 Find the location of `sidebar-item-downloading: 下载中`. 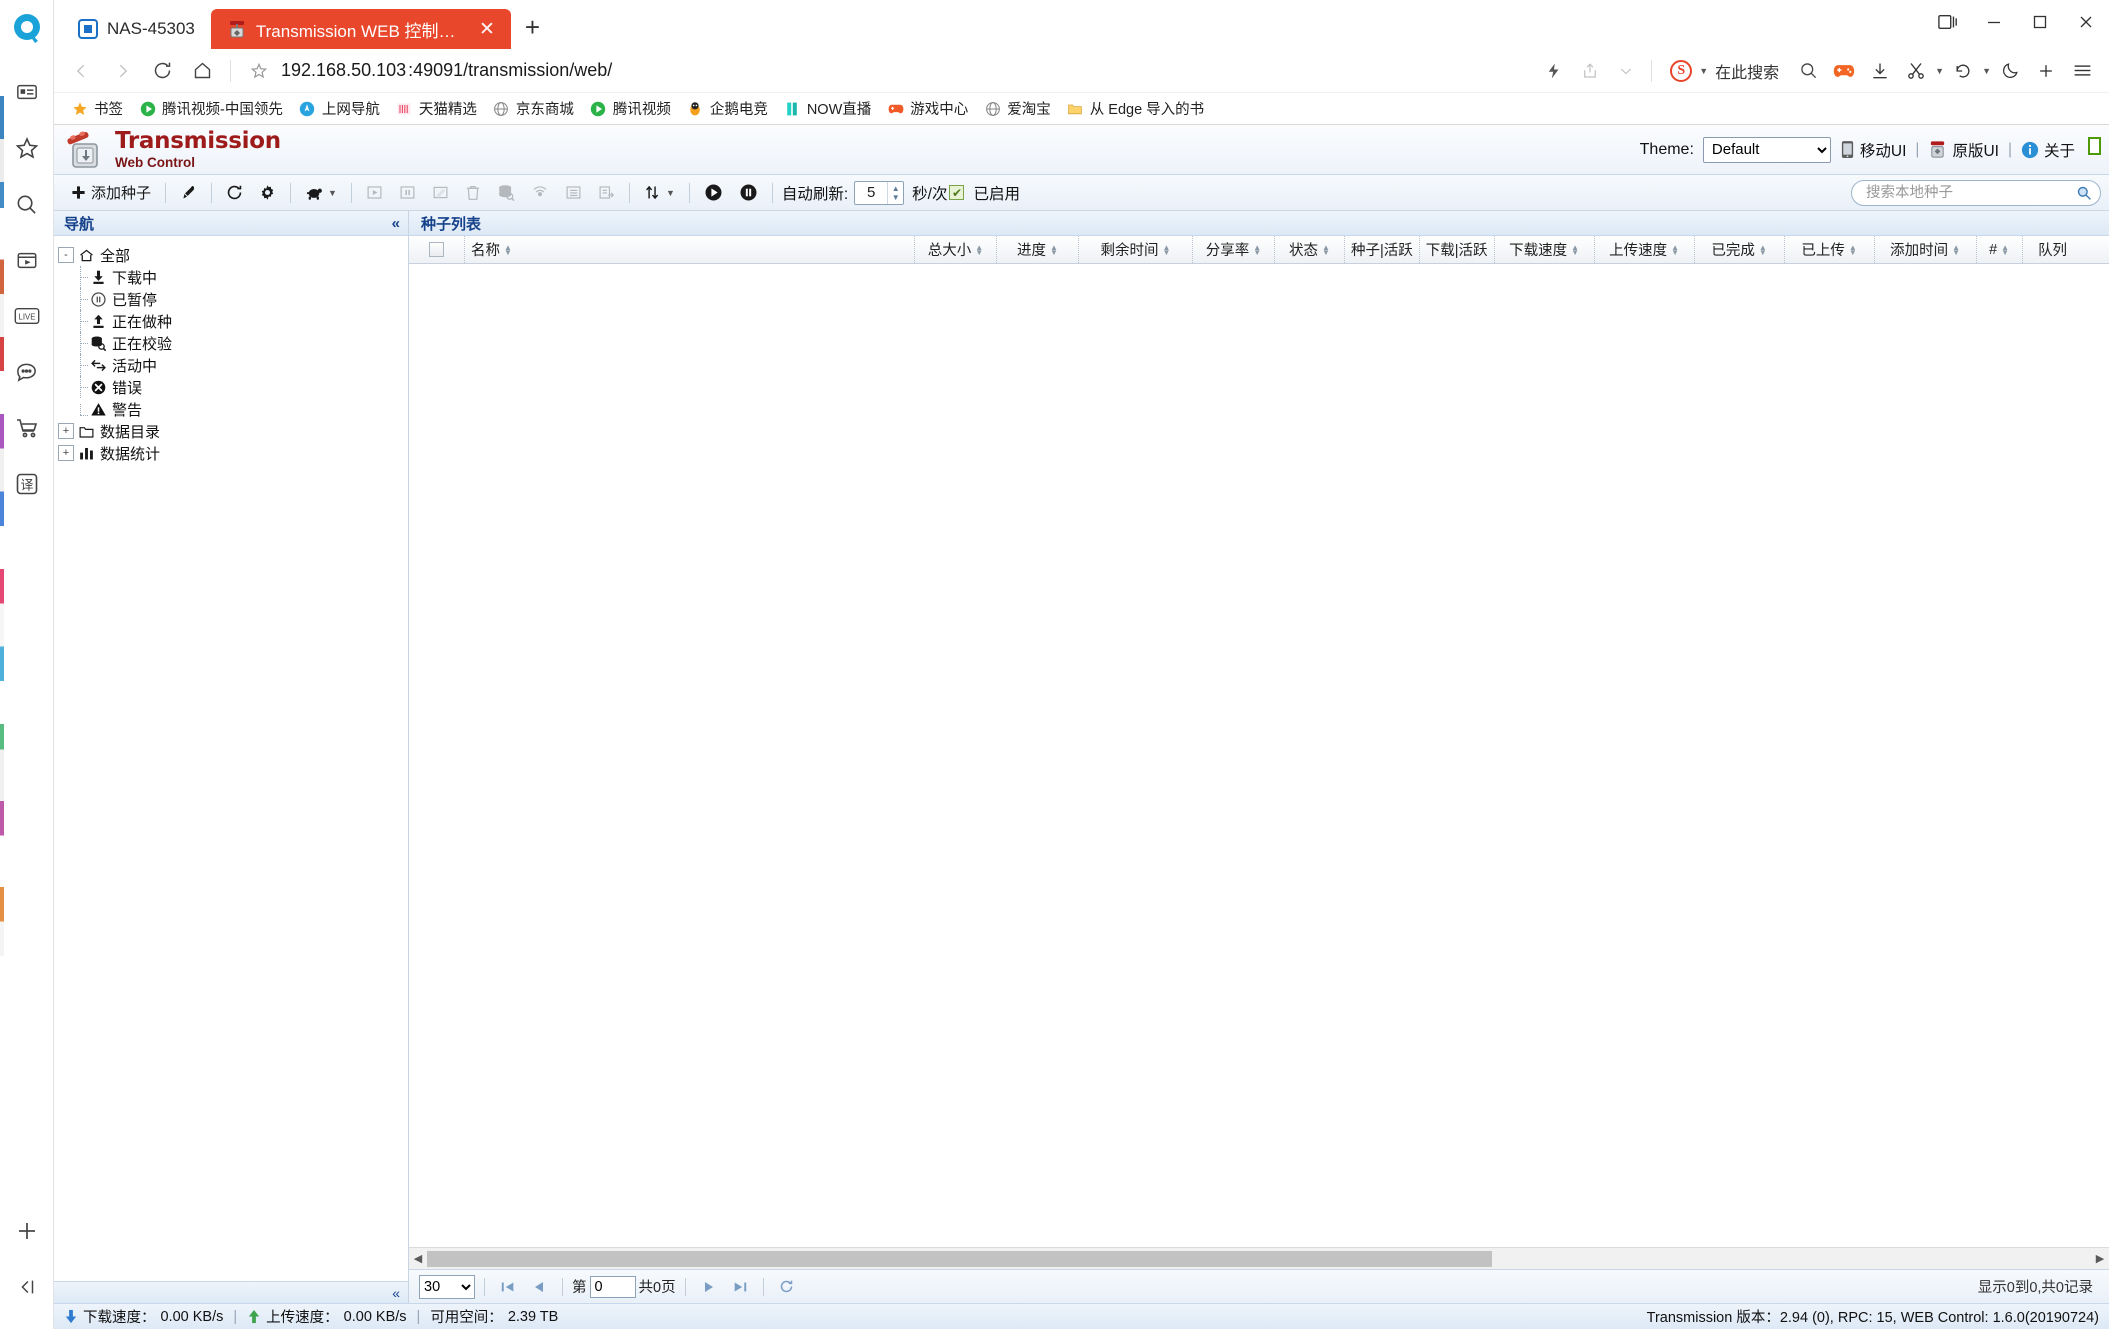

sidebar-item-downloading: 下载中 is located at coordinates (233, 277).